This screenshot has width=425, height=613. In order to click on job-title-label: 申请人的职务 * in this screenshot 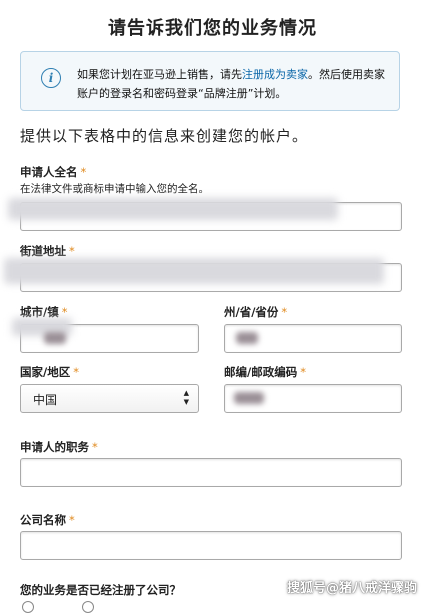, I will do `click(59, 447)`.